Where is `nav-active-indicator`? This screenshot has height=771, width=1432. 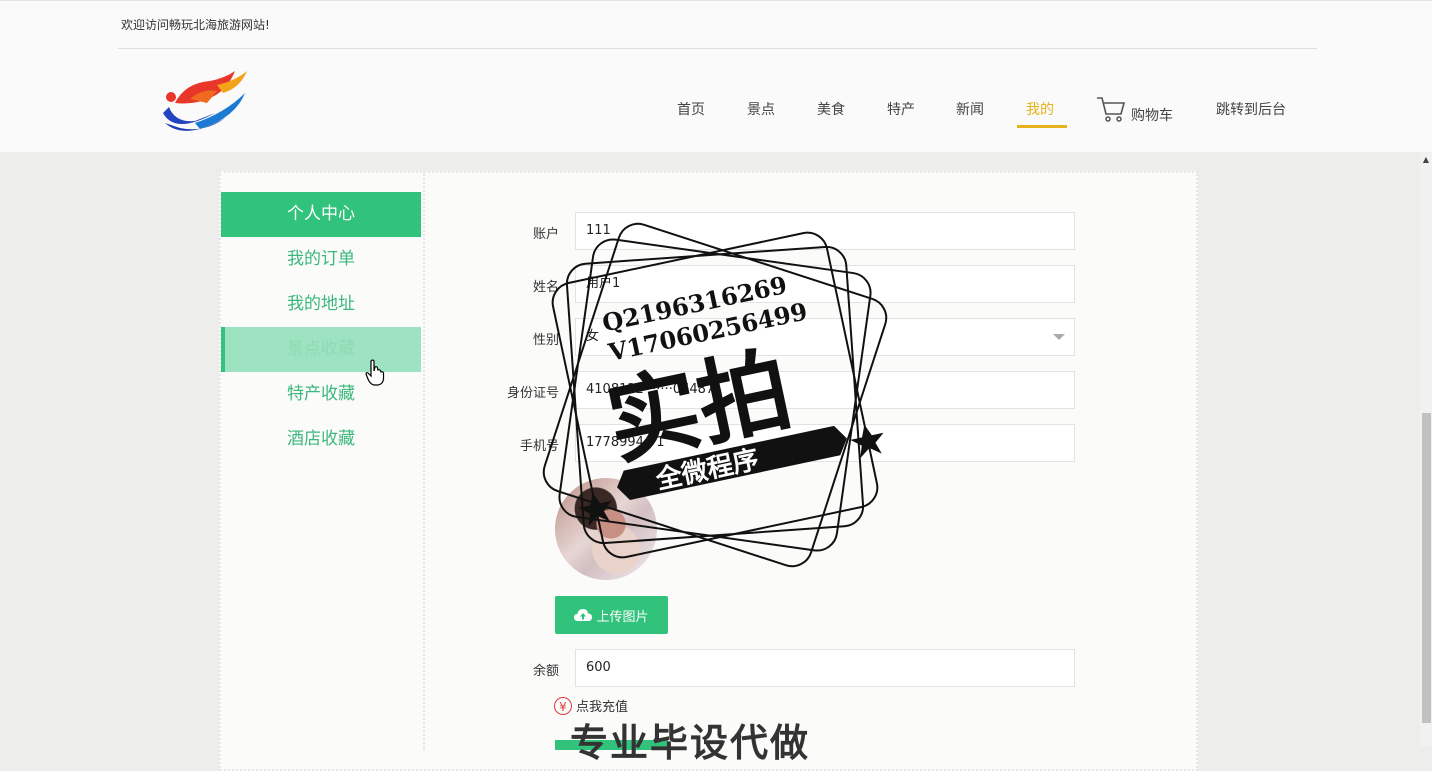
nav-active-indicator is located at coordinates (1042, 126).